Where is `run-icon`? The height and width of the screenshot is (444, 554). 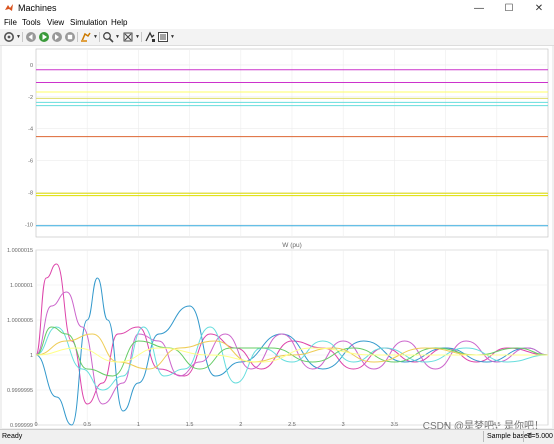 run-icon is located at coordinates (44, 37).